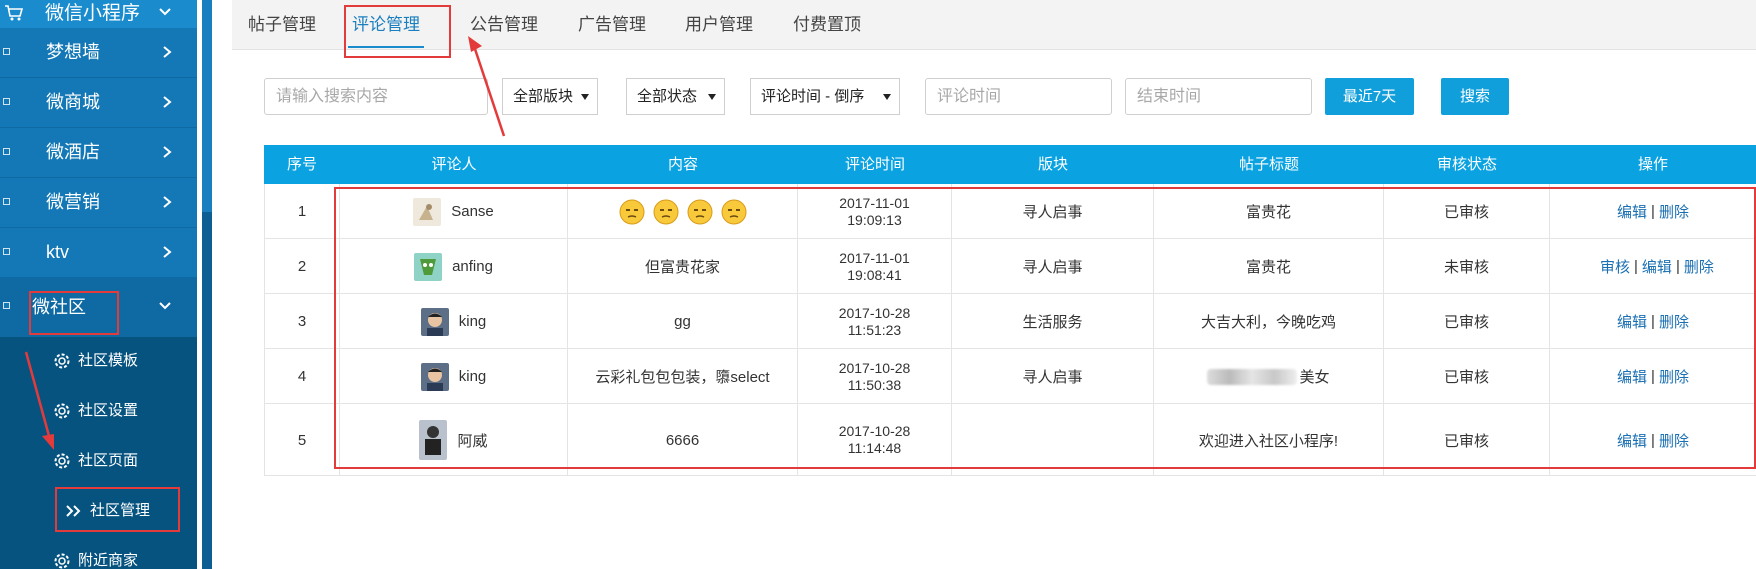 The height and width of the screenshot is (569, 1756). I want to click on sidebar-item-label: ktv, so click(58, 252).